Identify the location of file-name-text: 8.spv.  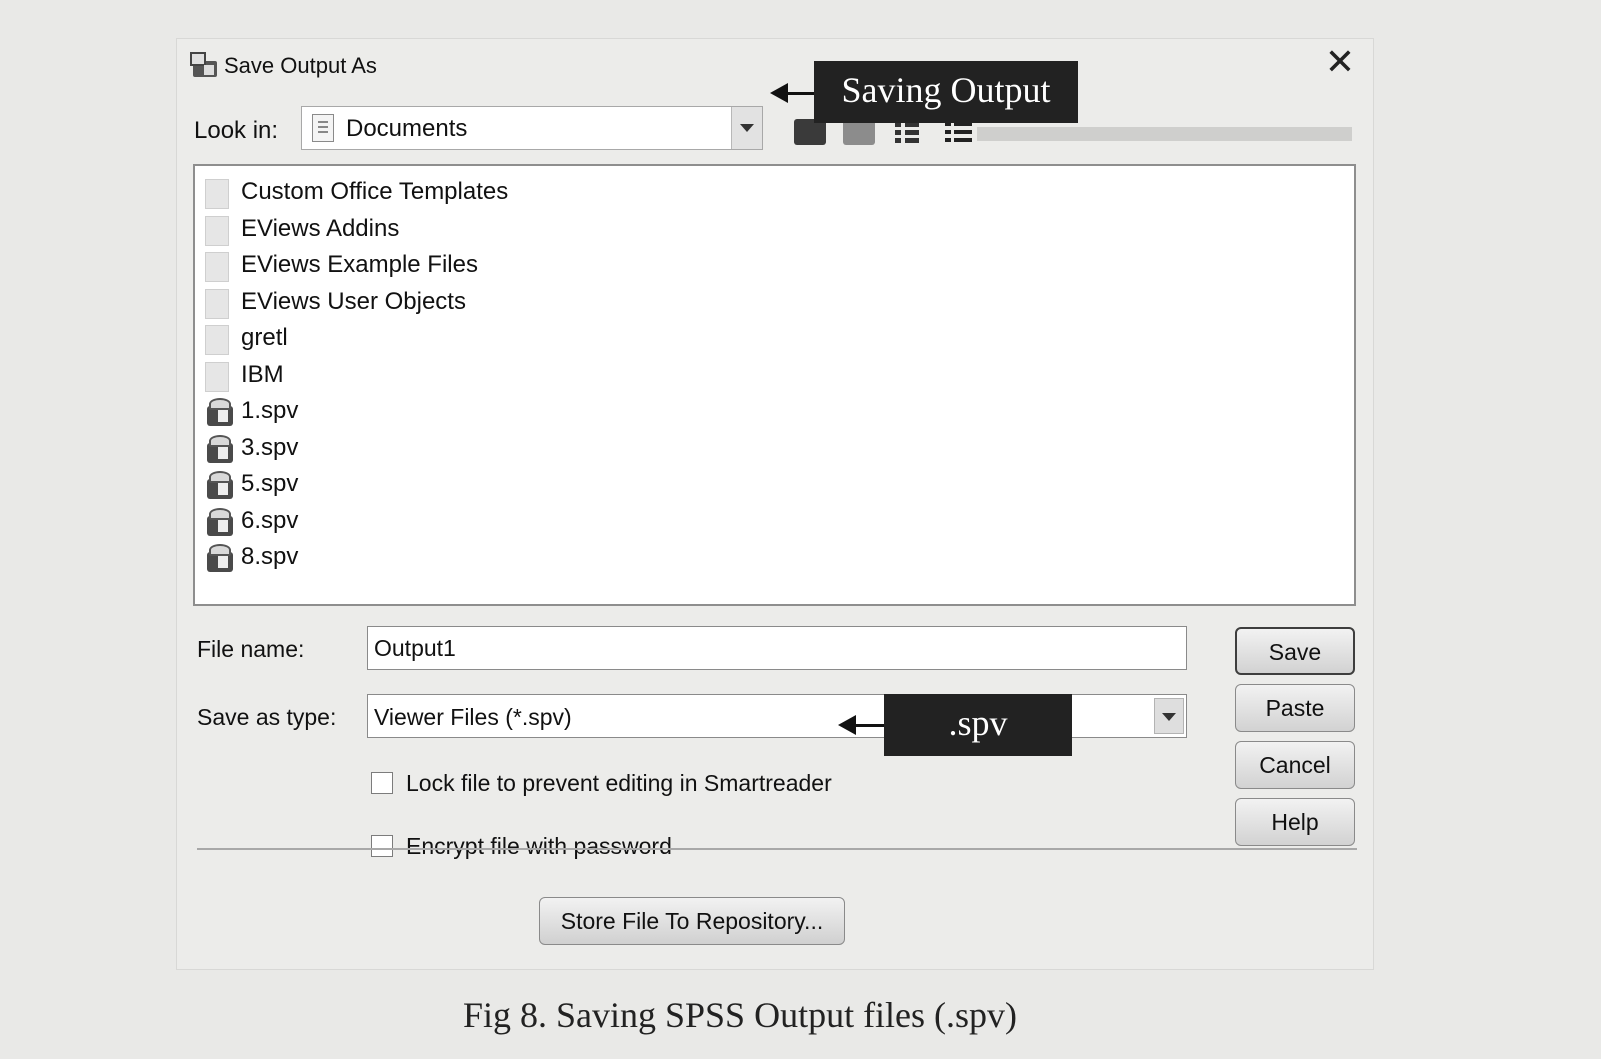
(270, 556).